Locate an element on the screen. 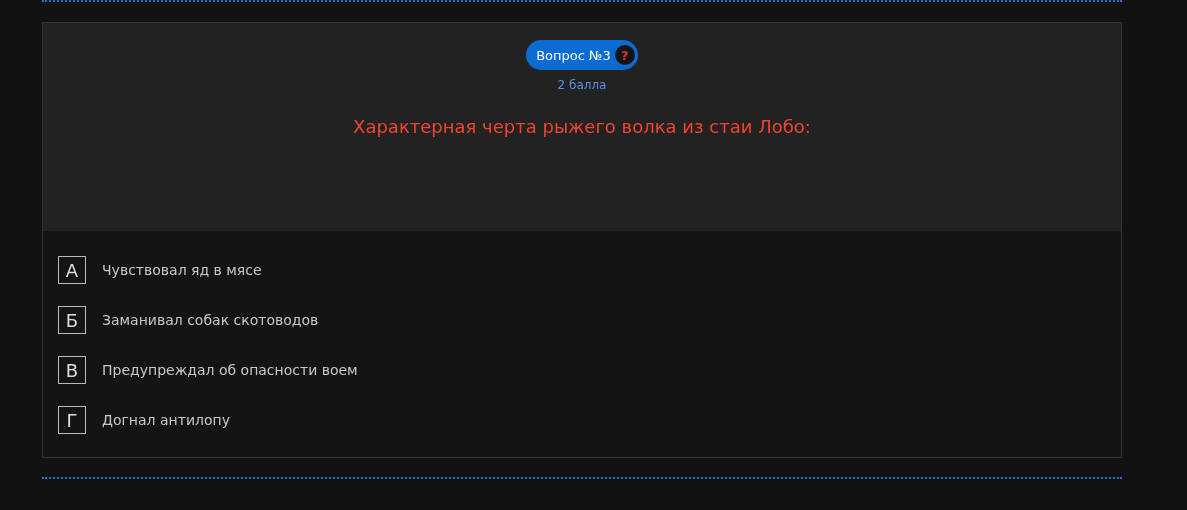 The image size is (1187, 510). answer-letter-box: Г is located at coordinates (72, 420).